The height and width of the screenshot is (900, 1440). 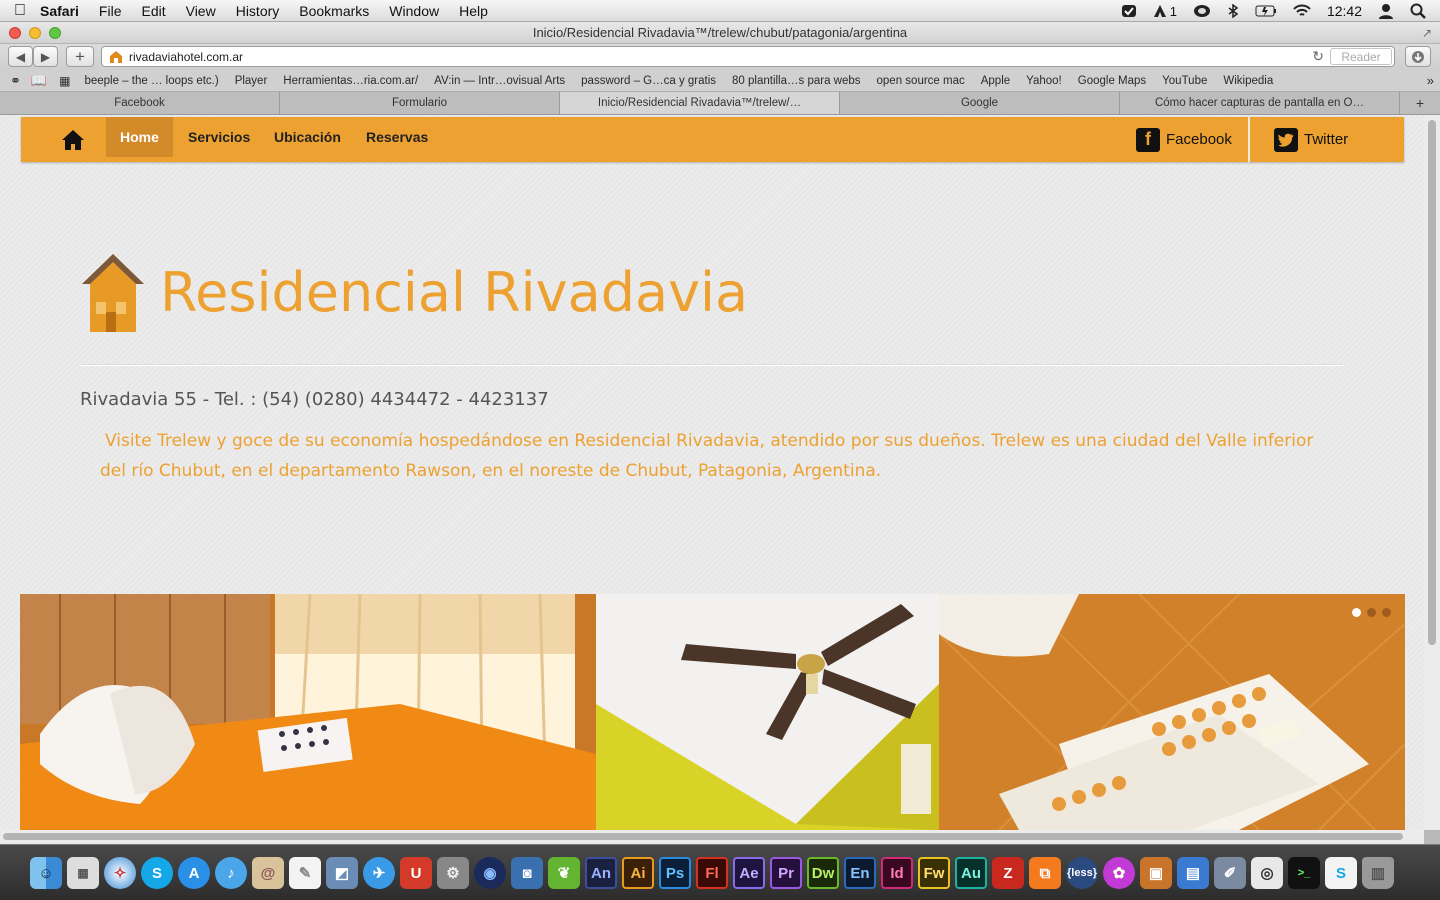 I want to click on indesign-app-icon: Id, so click(x=897, y=873).